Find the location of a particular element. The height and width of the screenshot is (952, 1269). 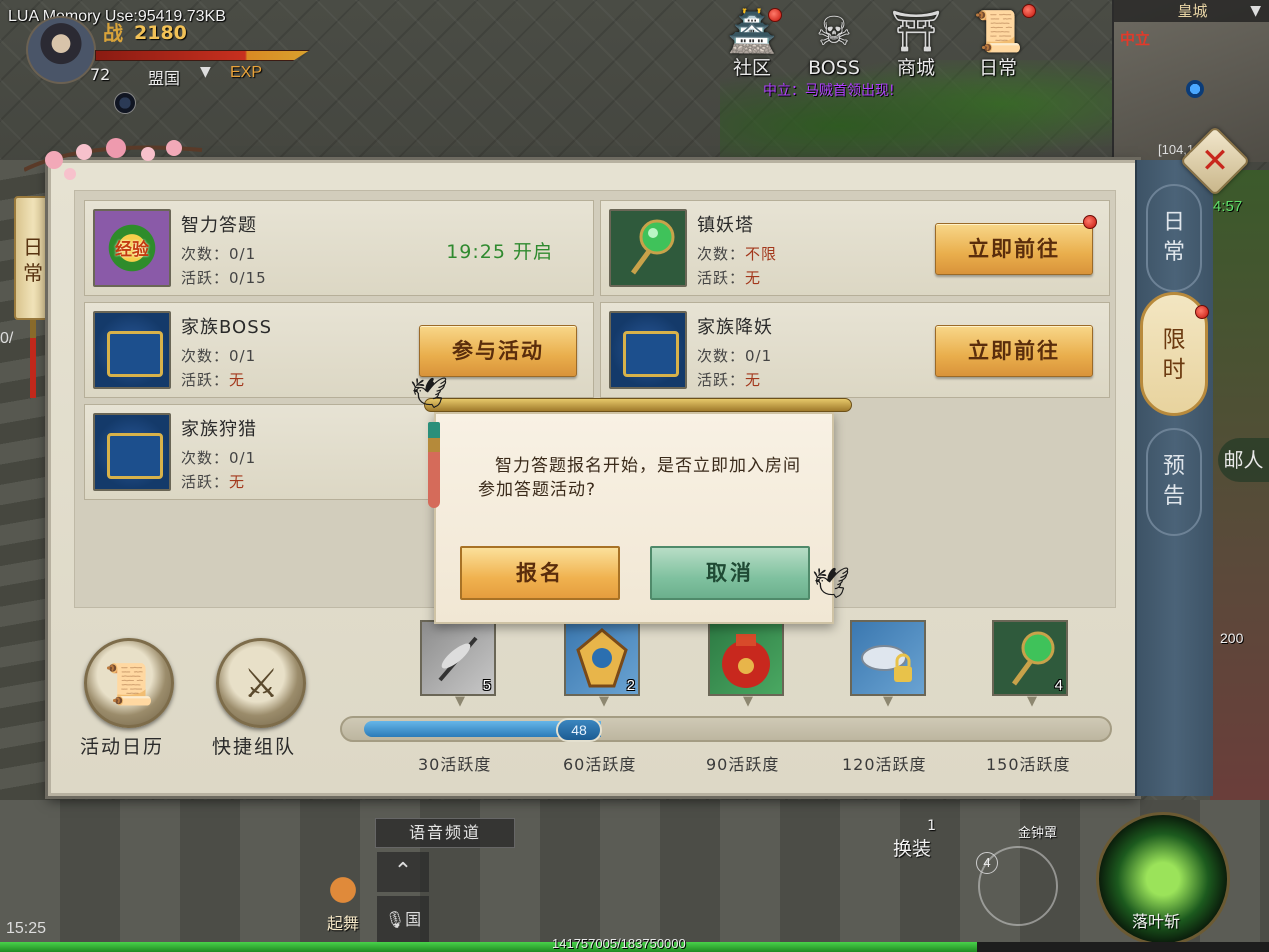

menu-shop-label: 商城 is located at coordinates (915, 68).